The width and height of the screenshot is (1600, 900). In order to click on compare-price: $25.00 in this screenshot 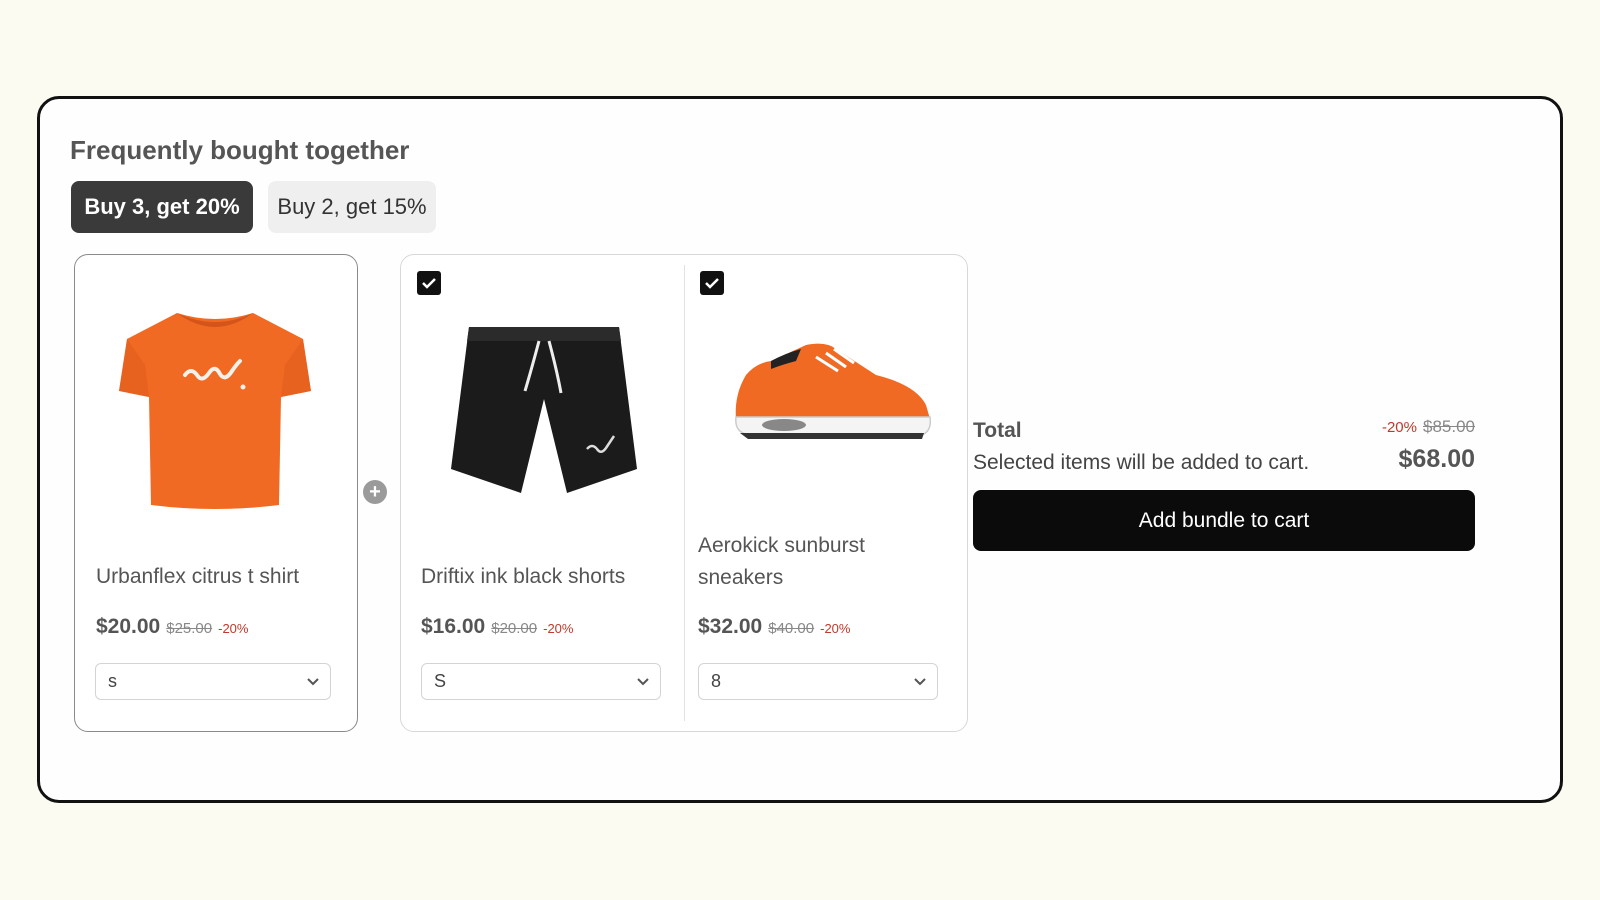, I will do `click(189, 628)`.